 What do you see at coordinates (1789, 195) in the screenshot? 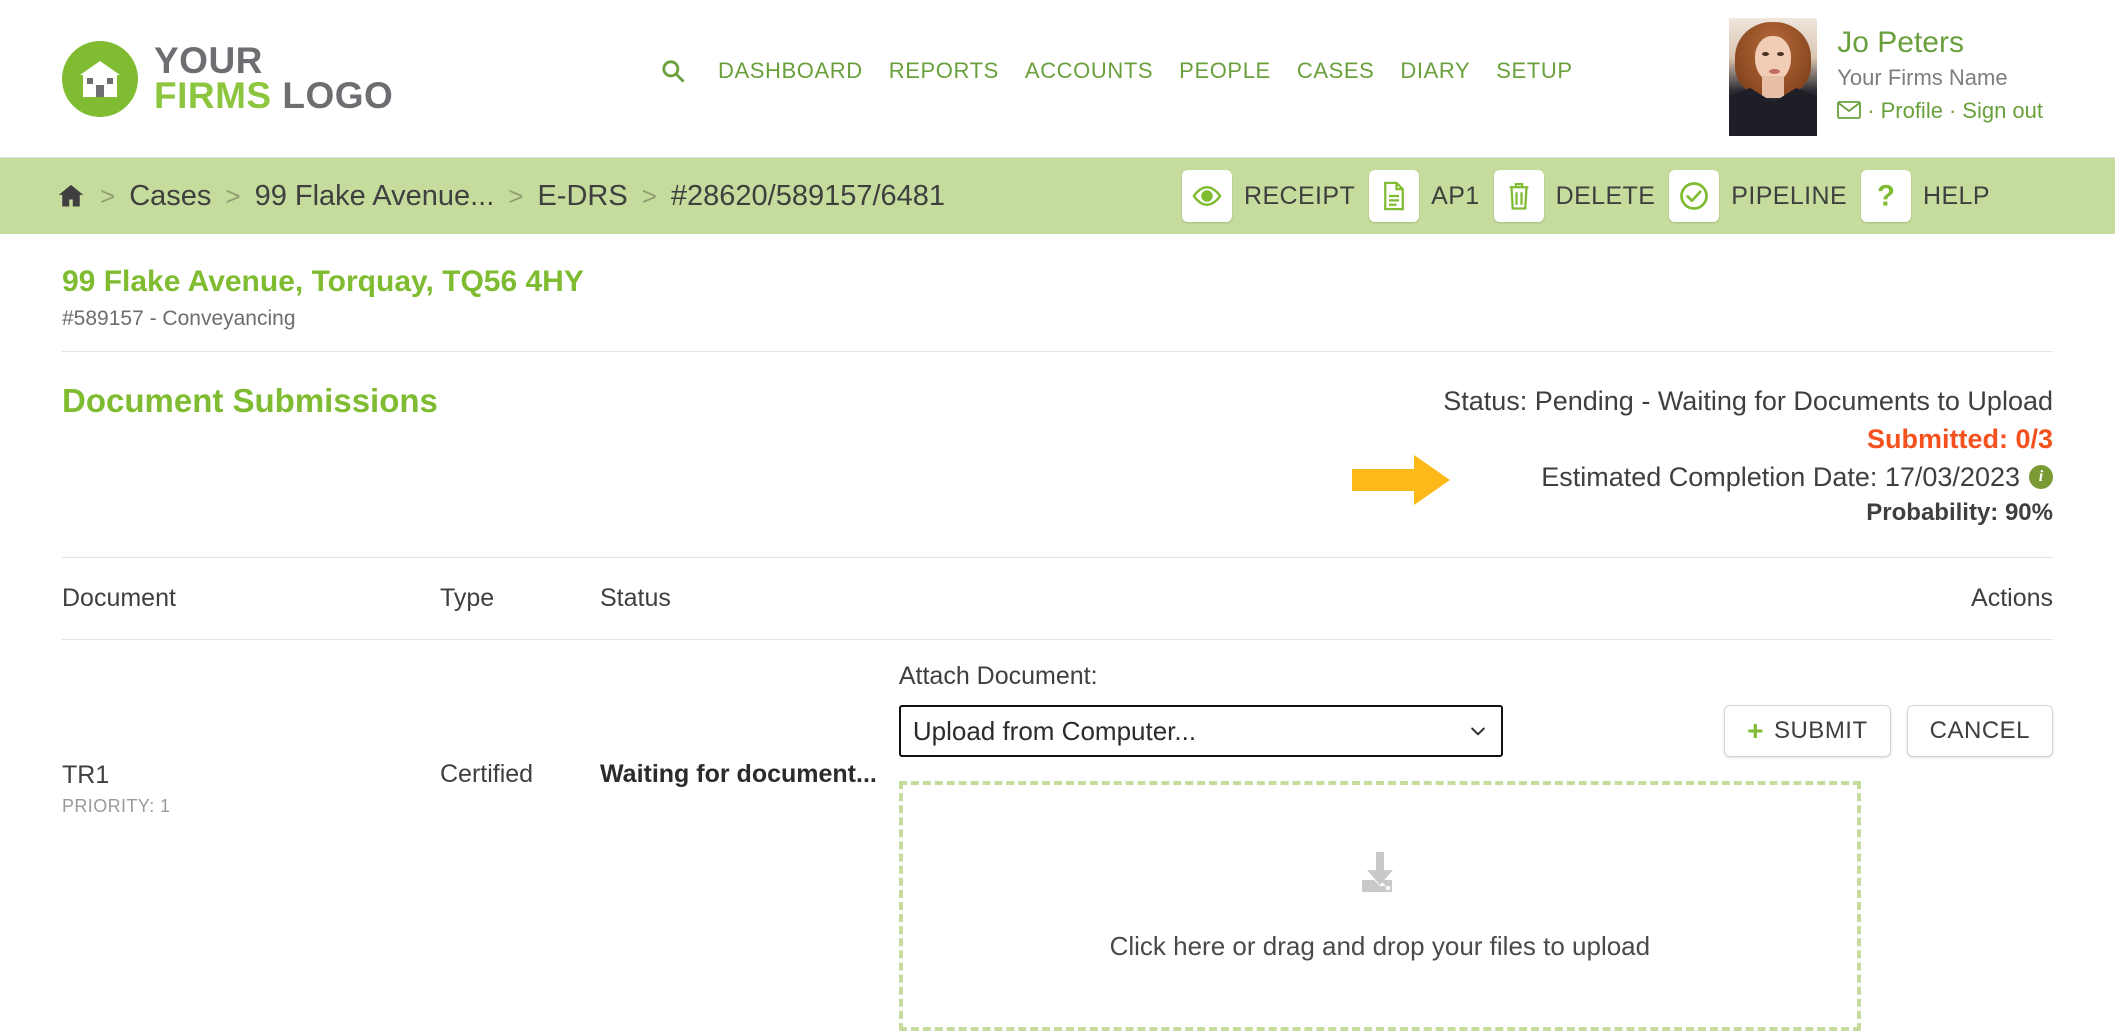
I see `pipeline-button-label: PIPELINE` at bounding box center [1789, 195].